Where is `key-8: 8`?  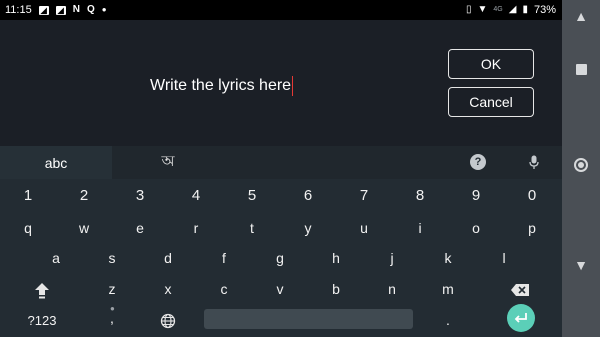
key-8: 8 is located at coordinates (420, 195).